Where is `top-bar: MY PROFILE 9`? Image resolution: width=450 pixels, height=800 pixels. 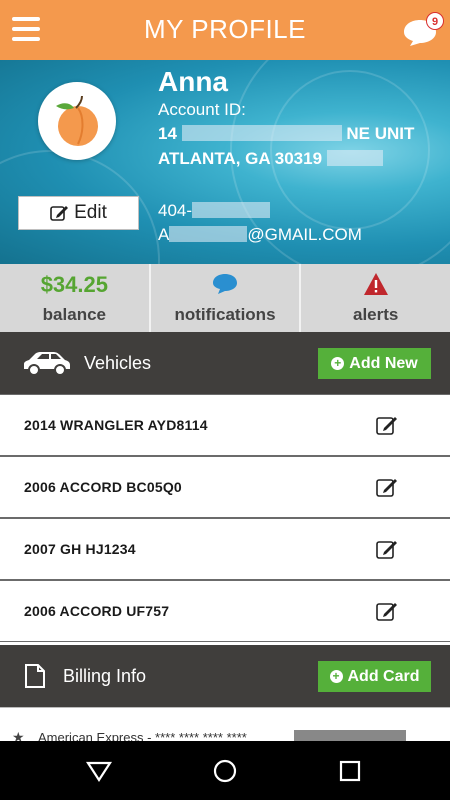 top-bar: MY PROFILE 9 is located at coordinates (225, 30).